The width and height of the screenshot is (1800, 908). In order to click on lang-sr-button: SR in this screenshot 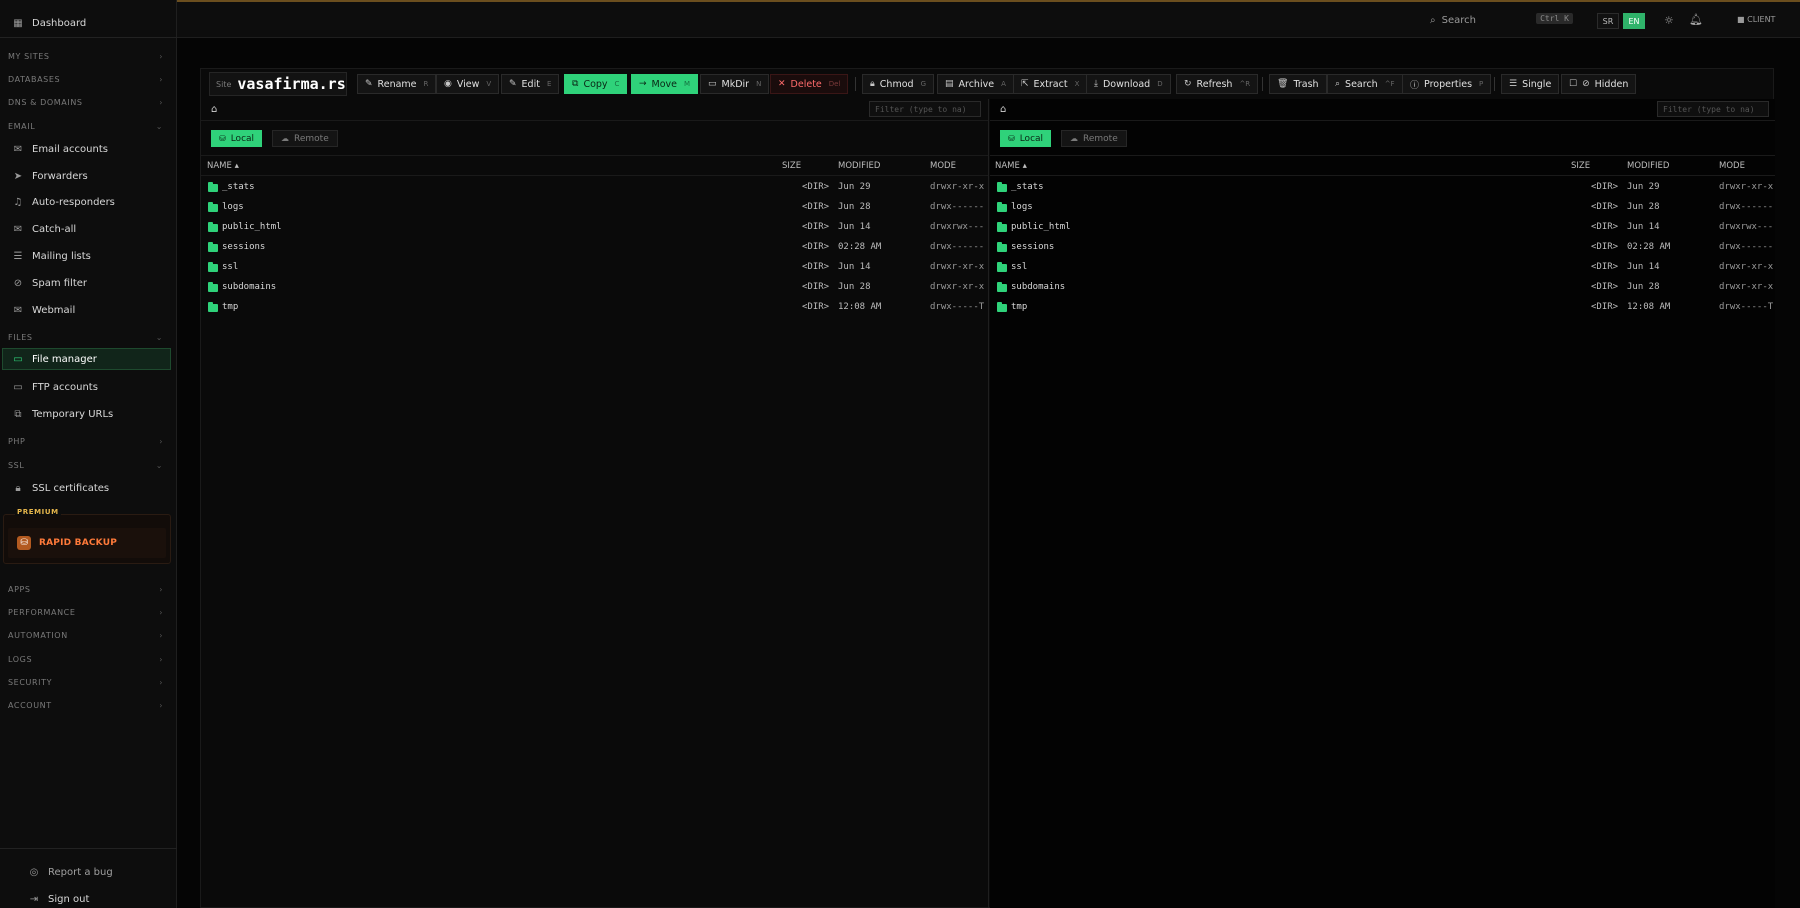, I will do `click(1608, 21)`.